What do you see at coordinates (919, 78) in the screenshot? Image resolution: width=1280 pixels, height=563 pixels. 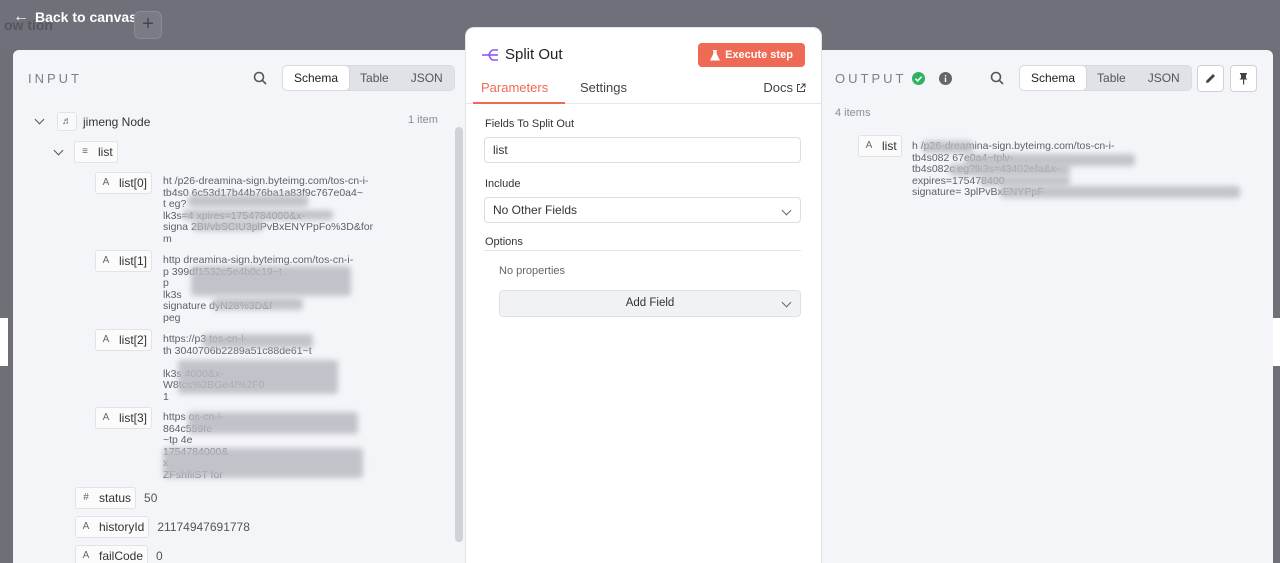 I see `success-check-icon` at bounding box center [919, 78].